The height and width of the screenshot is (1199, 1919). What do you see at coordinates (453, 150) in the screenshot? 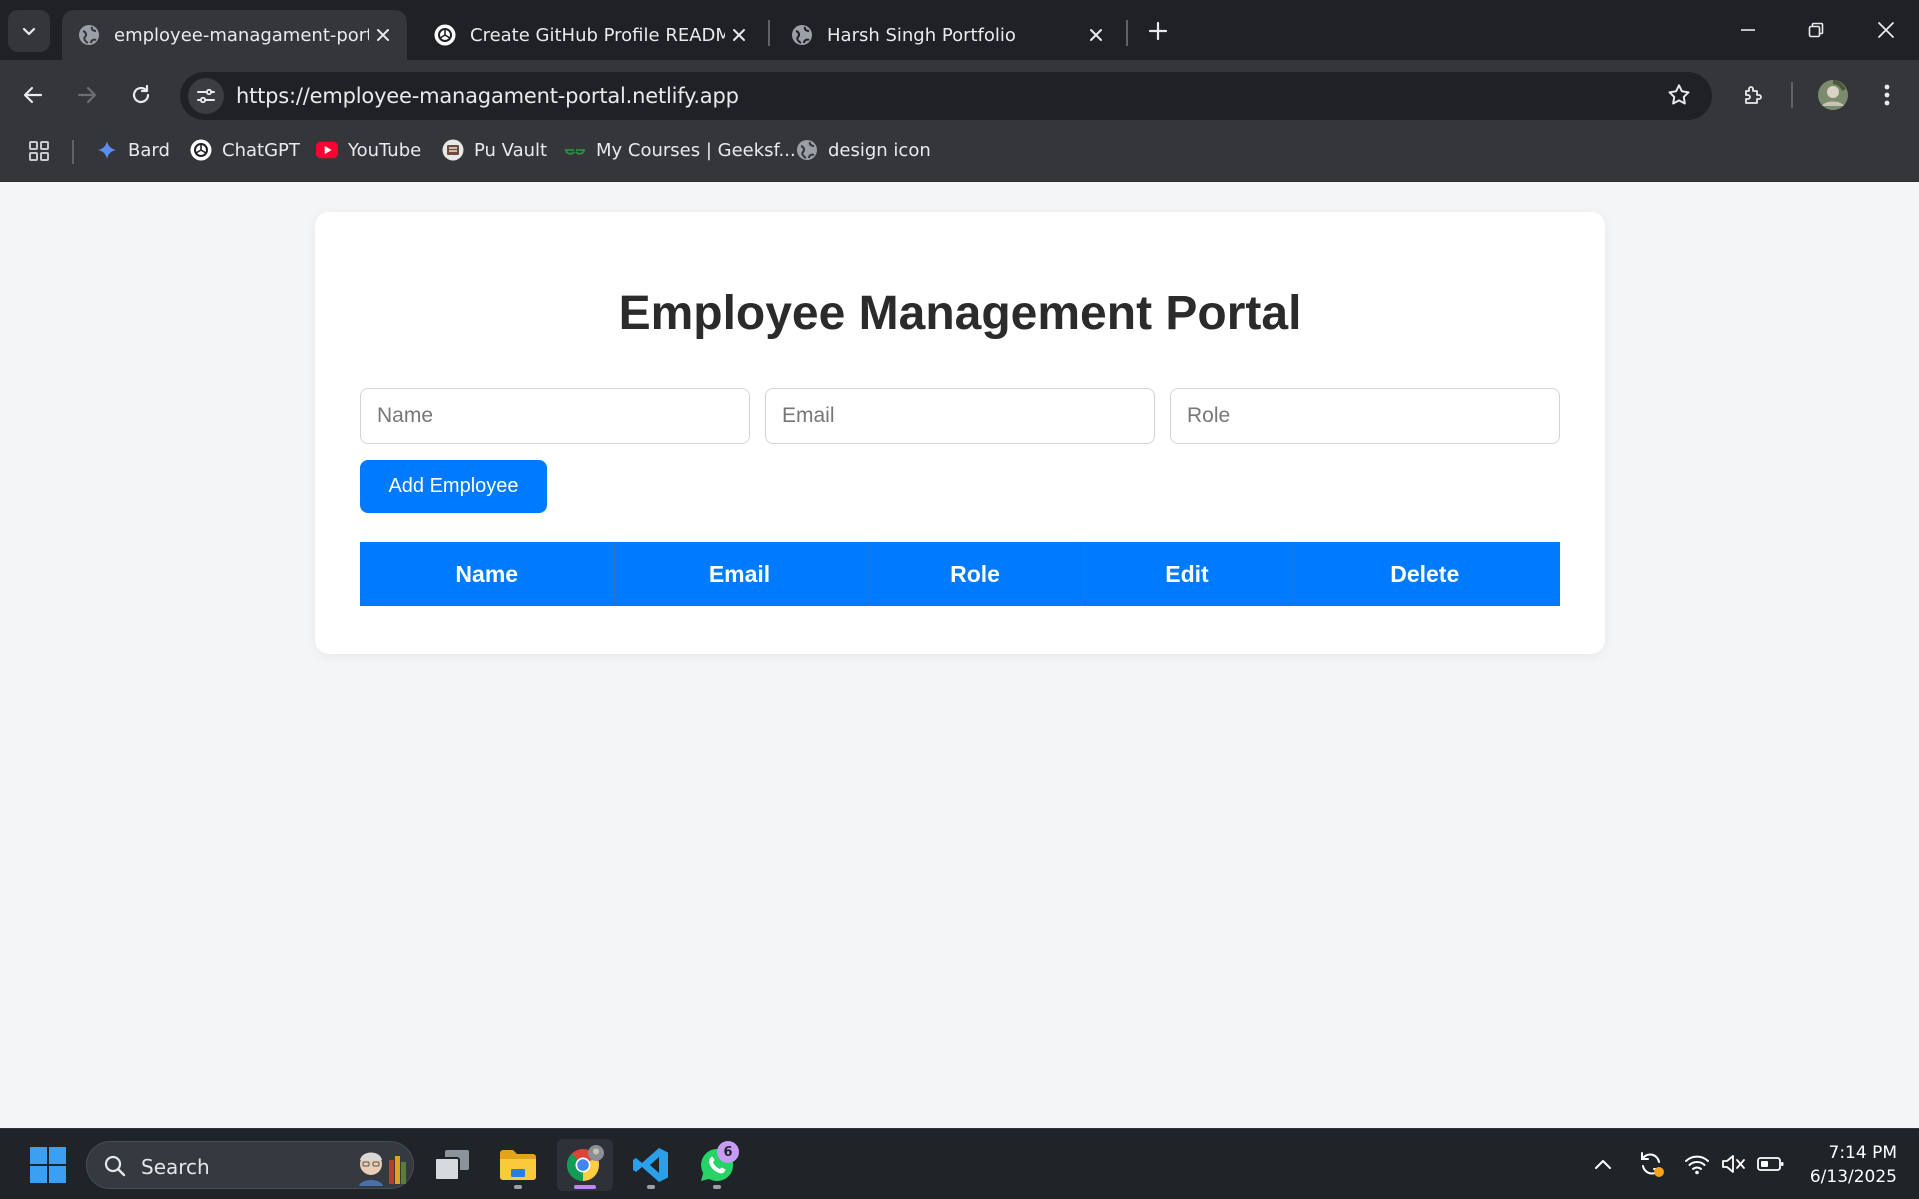
I see `pu-vault-icon` at bounding box center [453, 150].